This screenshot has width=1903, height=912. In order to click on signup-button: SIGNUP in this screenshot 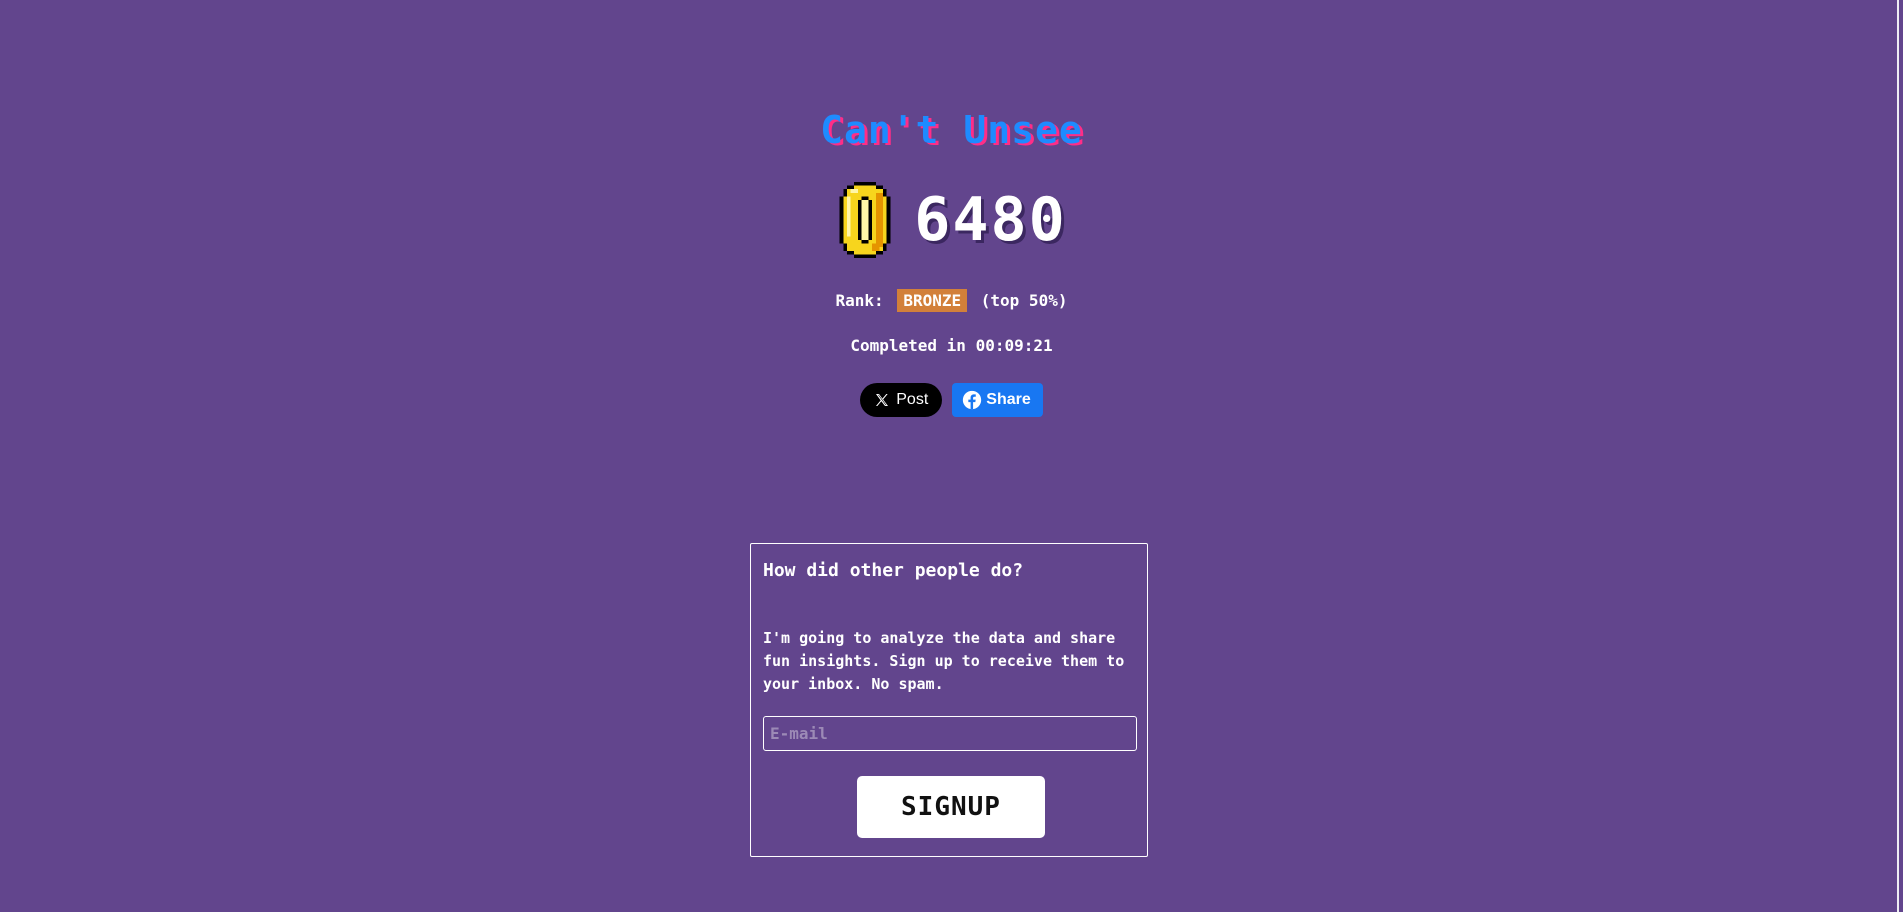, I will do `click(951, 807)`.